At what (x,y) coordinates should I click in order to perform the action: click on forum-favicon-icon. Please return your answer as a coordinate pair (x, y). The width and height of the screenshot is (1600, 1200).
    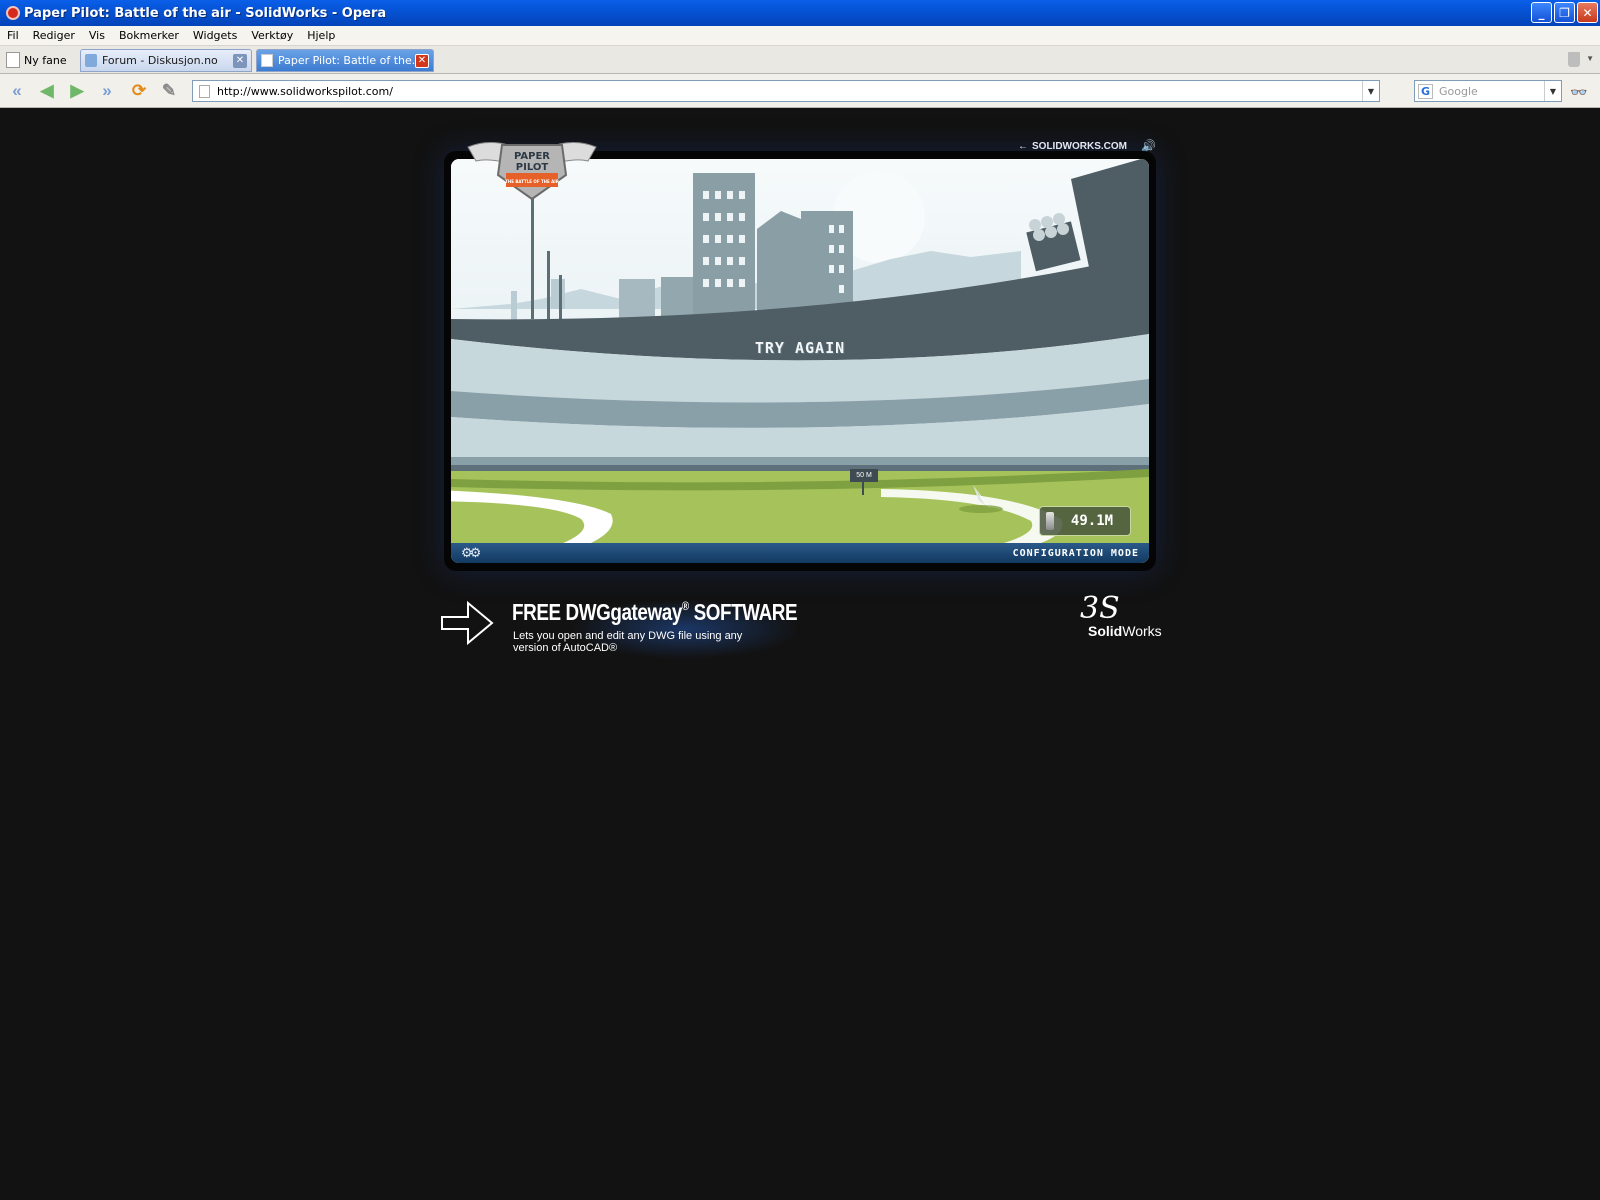
    Looking at the image, I should click on (91, 60).